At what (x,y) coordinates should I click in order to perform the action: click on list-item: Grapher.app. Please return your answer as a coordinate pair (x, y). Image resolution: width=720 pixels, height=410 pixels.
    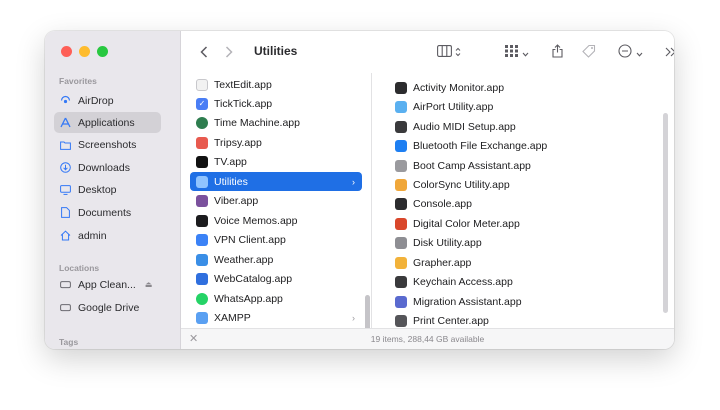
    Looking at the image, I should click on (529, 262).